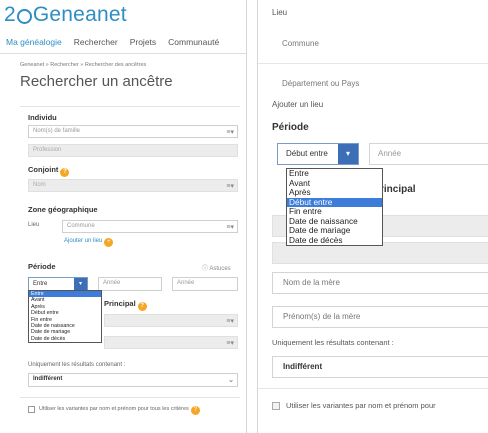  What do you see at coordinates (133, 185) in the screenshot?
I see `conjoint-nom-input: Nom ≡▾` at bounding box center [133, 185].